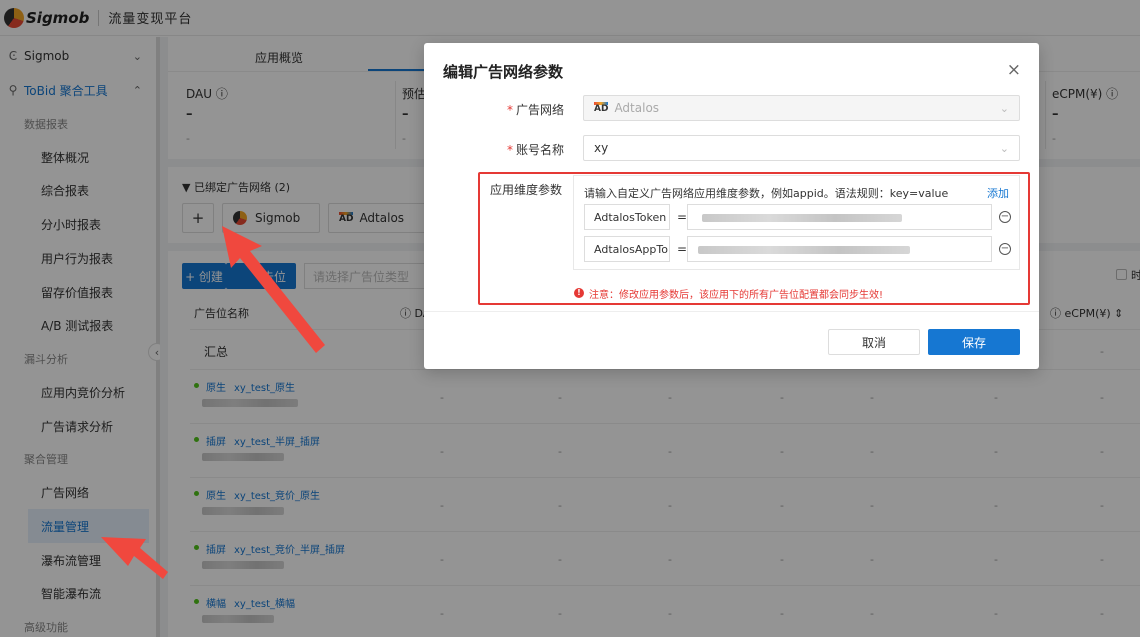 Image resolution: width=1140 pixels, height=644 pixels. I want to click on annotation-highlight-box, so click(754, 238).